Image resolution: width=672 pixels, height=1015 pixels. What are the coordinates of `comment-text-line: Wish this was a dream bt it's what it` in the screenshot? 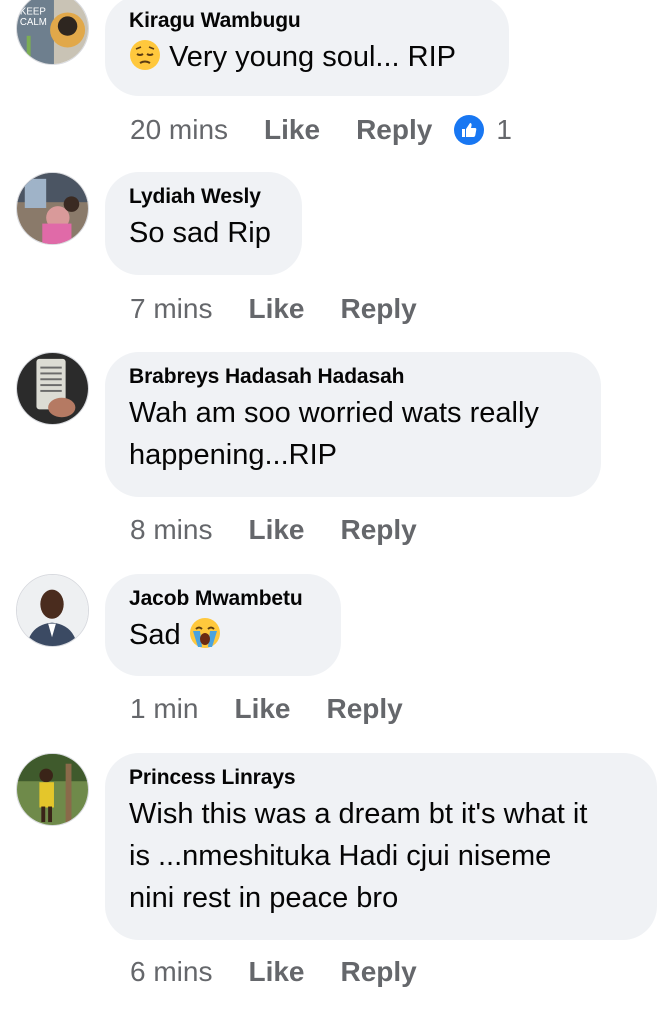 It's located at (358, 814).